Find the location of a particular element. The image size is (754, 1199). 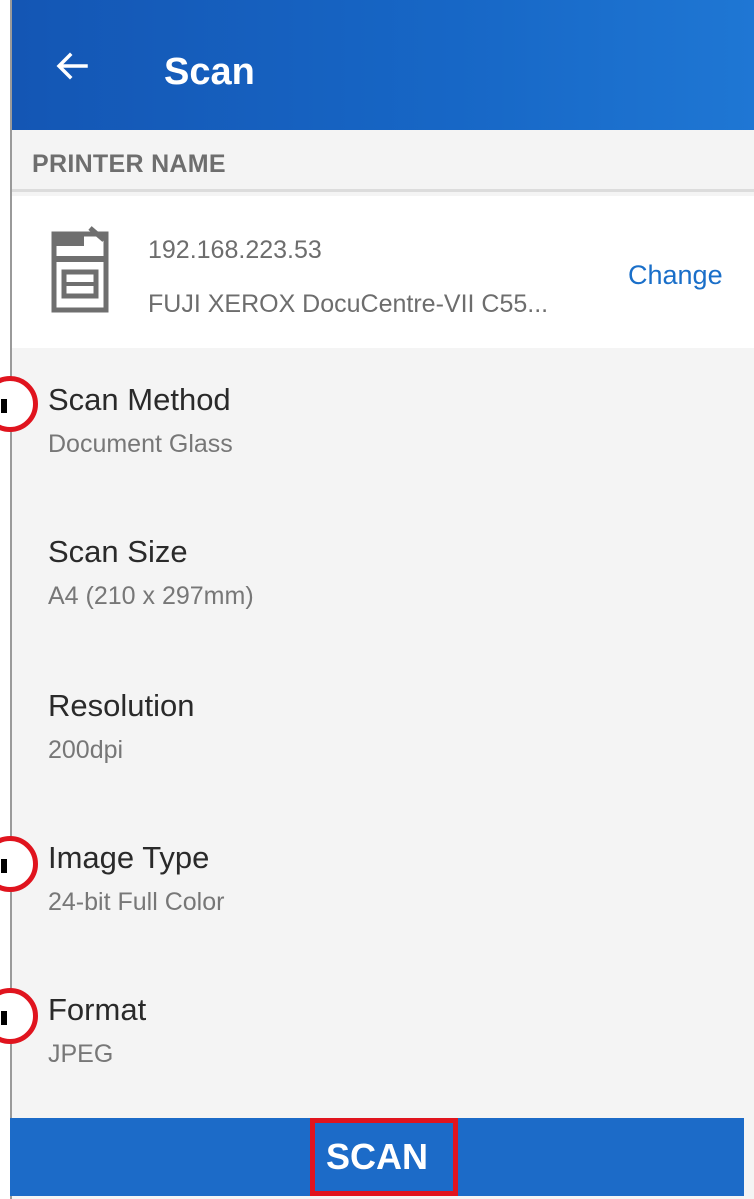

setting-resolution: Resolution 200dpi is located at coordinates (383, 730).